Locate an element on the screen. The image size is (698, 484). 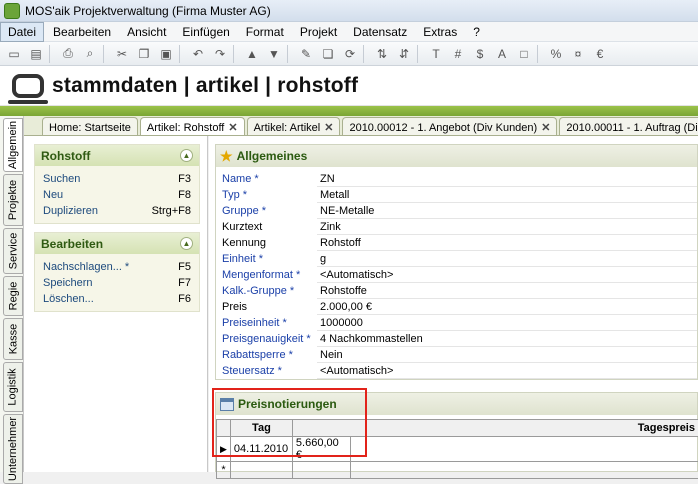
doc-tab-0: Home: Startseite is located at coordinates (90, 126).